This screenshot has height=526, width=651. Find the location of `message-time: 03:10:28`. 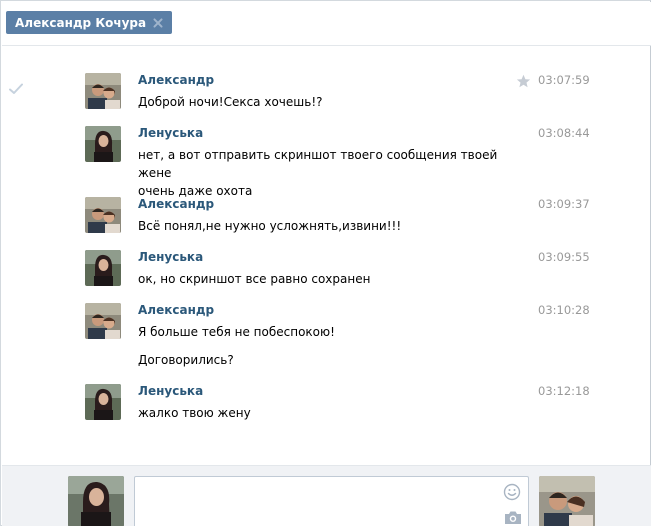

message-time: 03:10:28 is located at coordinates (564, 310).